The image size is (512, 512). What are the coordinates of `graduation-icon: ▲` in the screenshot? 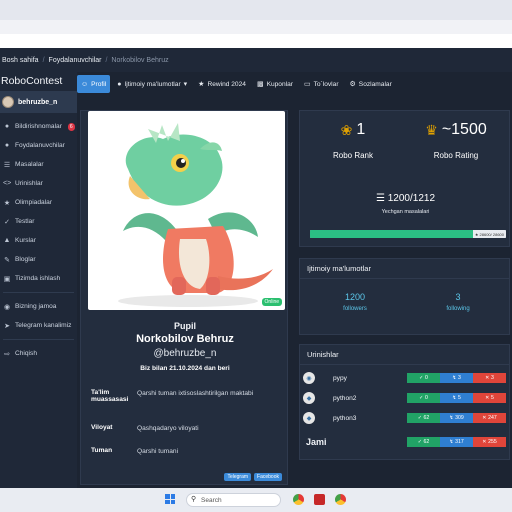 It's located at (7, 240).